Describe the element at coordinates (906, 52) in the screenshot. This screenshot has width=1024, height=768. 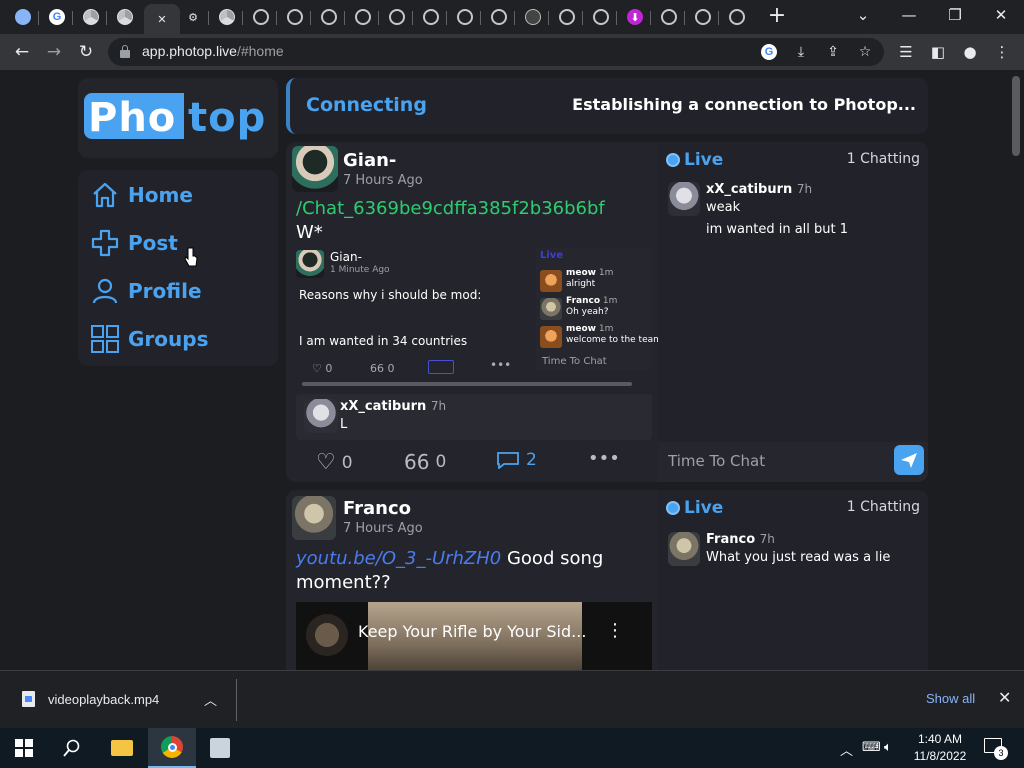
I see `reading-list-icon: ☰` at that location.